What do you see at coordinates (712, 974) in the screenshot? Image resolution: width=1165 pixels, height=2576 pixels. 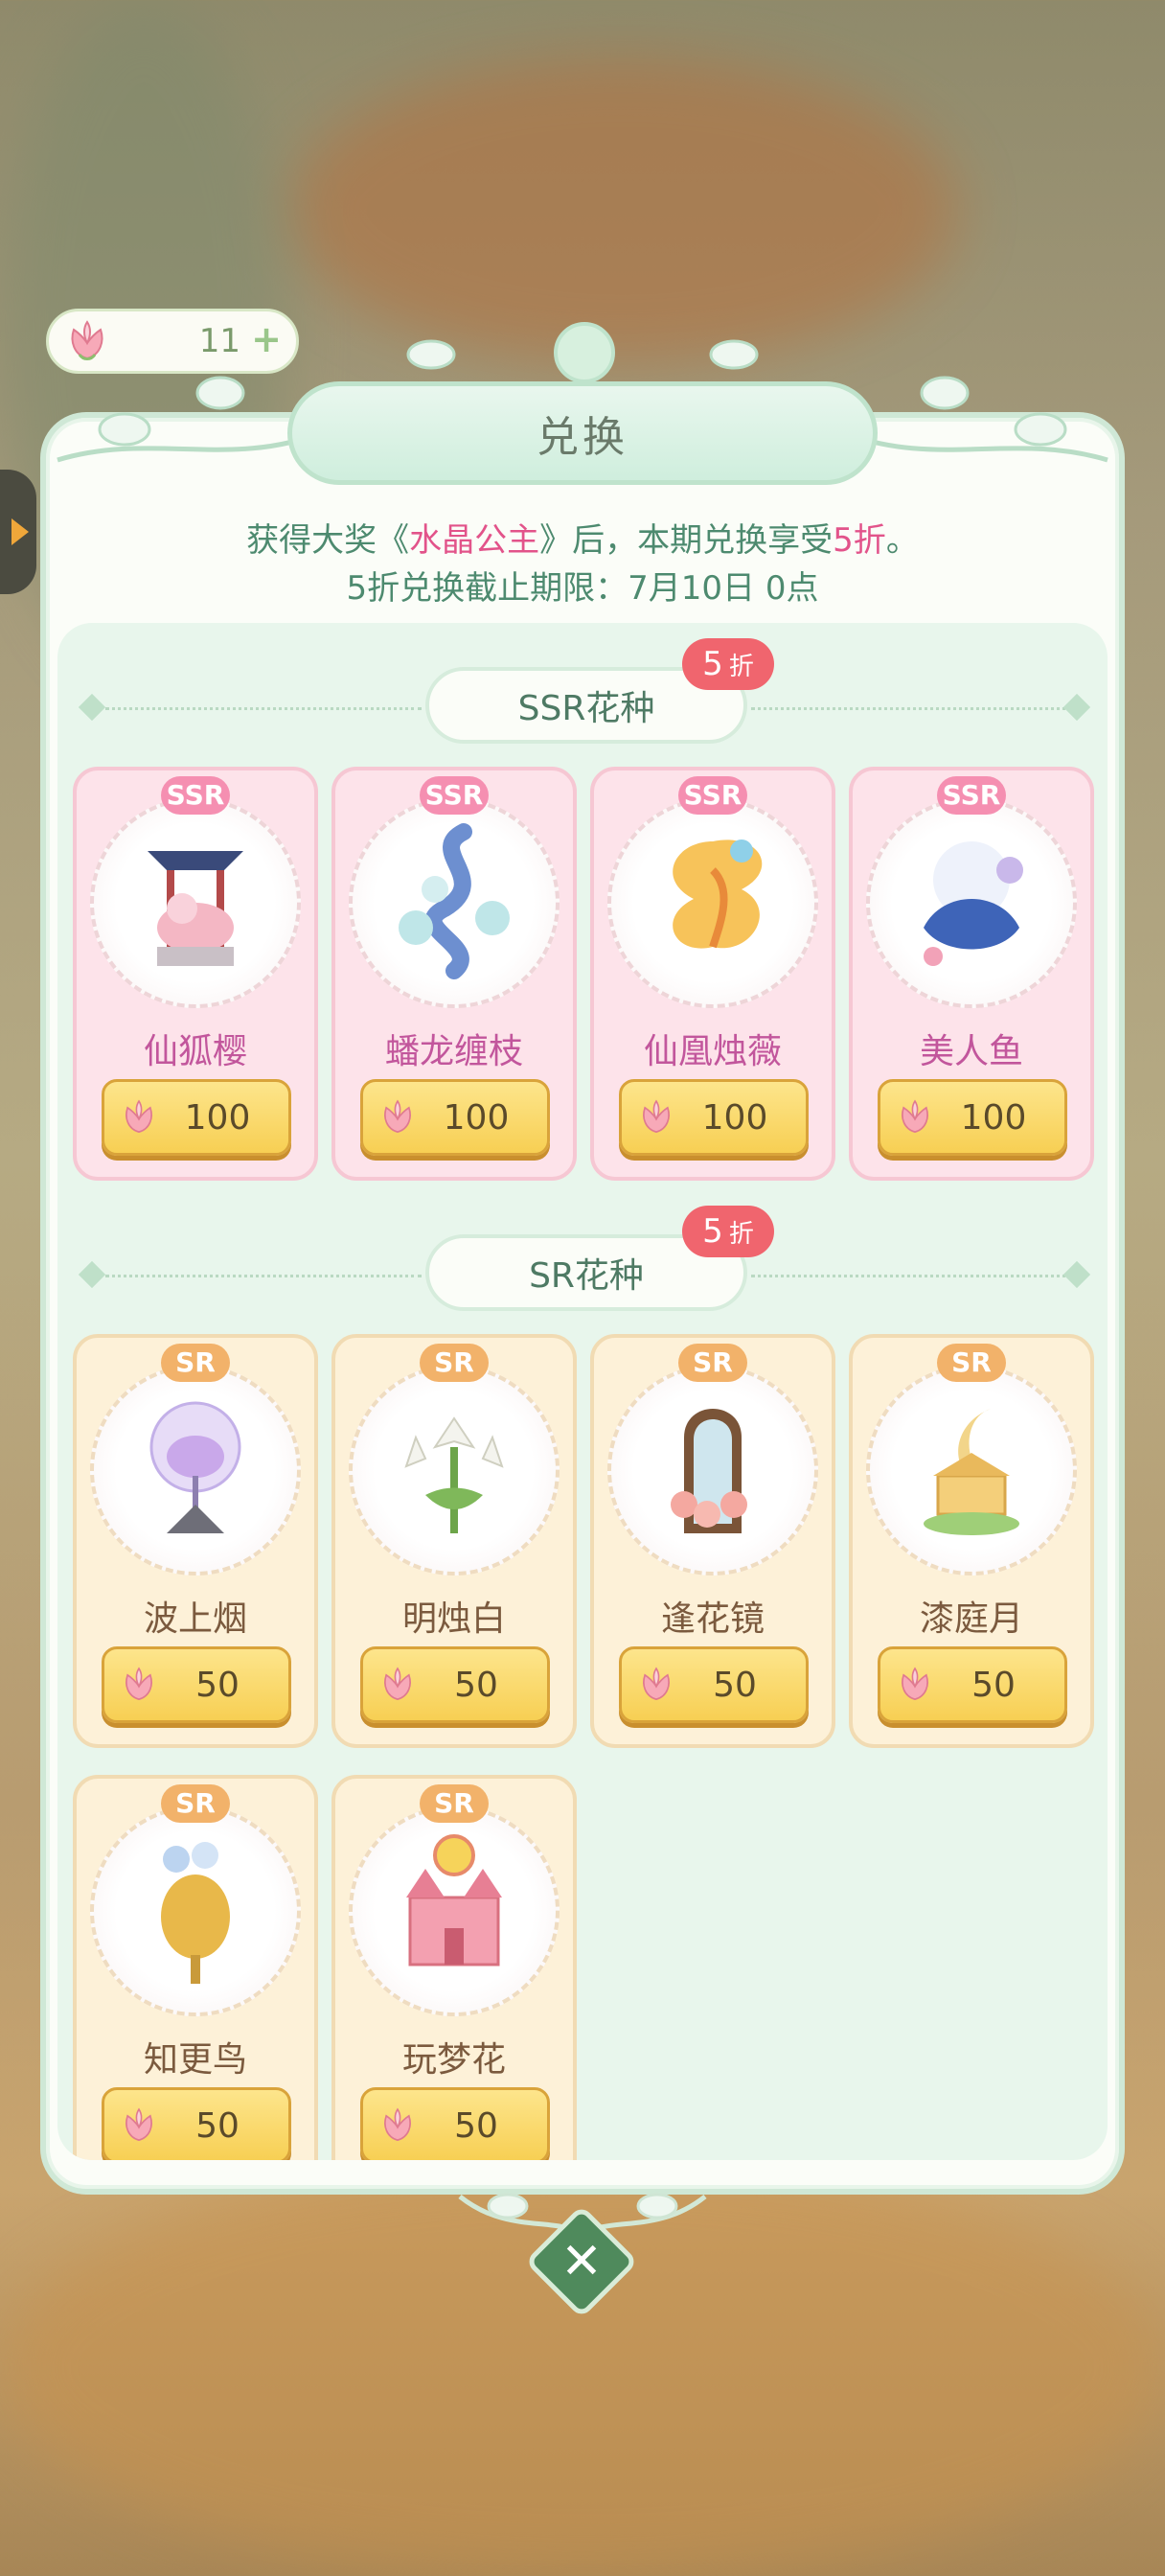 I see `item-card: SSR 仙凰烛薇 100` at bounding box center [712, 974].